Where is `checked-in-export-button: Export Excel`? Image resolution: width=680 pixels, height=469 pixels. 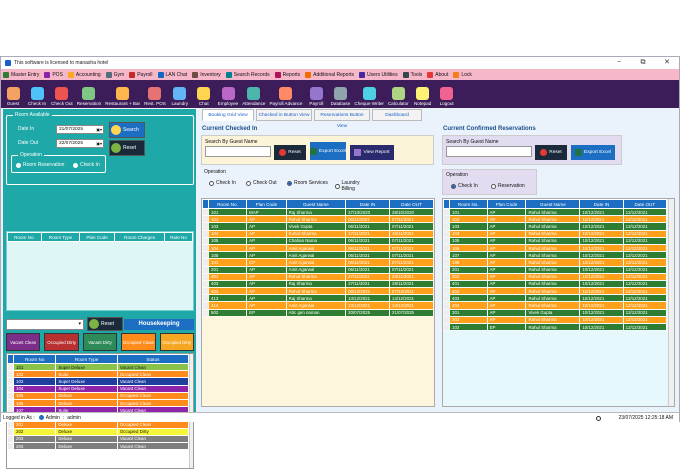
checked-in-export-button: Export Excel is located at coordinates (328, 151).